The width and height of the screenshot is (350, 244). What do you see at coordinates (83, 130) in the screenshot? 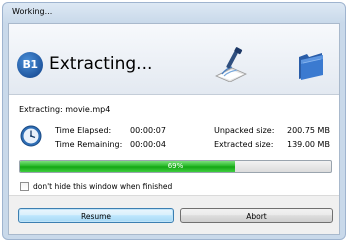
I see `time-elapsed-label: Time Elapsed:` at bounding box center [83, 130].